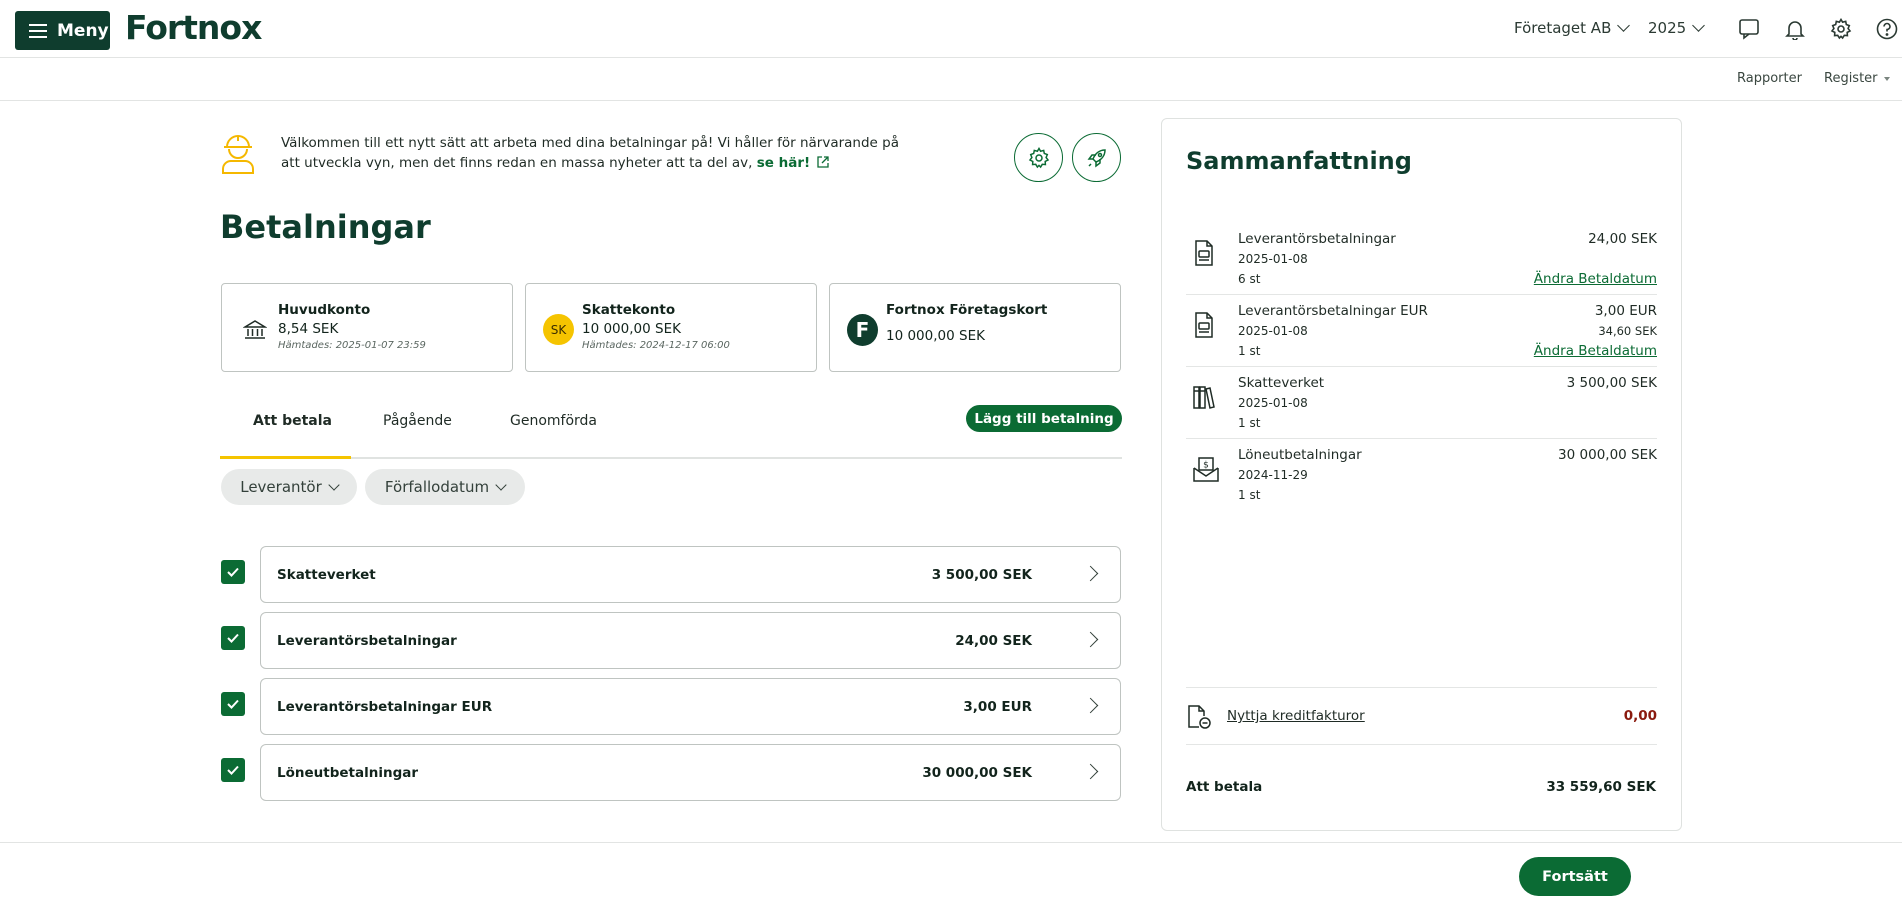 Image resolution: width=1902 pixels, height=909 pixels. What do you see at coordinates (1421, 716) in the screenshot?
I see `credit-invoices-row: Nyttja kreditfakturor 0,00` at bounding box center [1421, 716].